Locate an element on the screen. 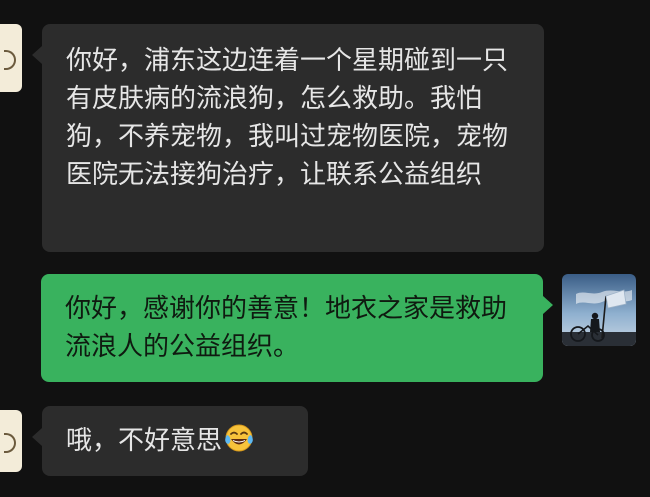 The height and width of the screenshot is (497, 650). avatar-photo is located at coordinates (599, 310).